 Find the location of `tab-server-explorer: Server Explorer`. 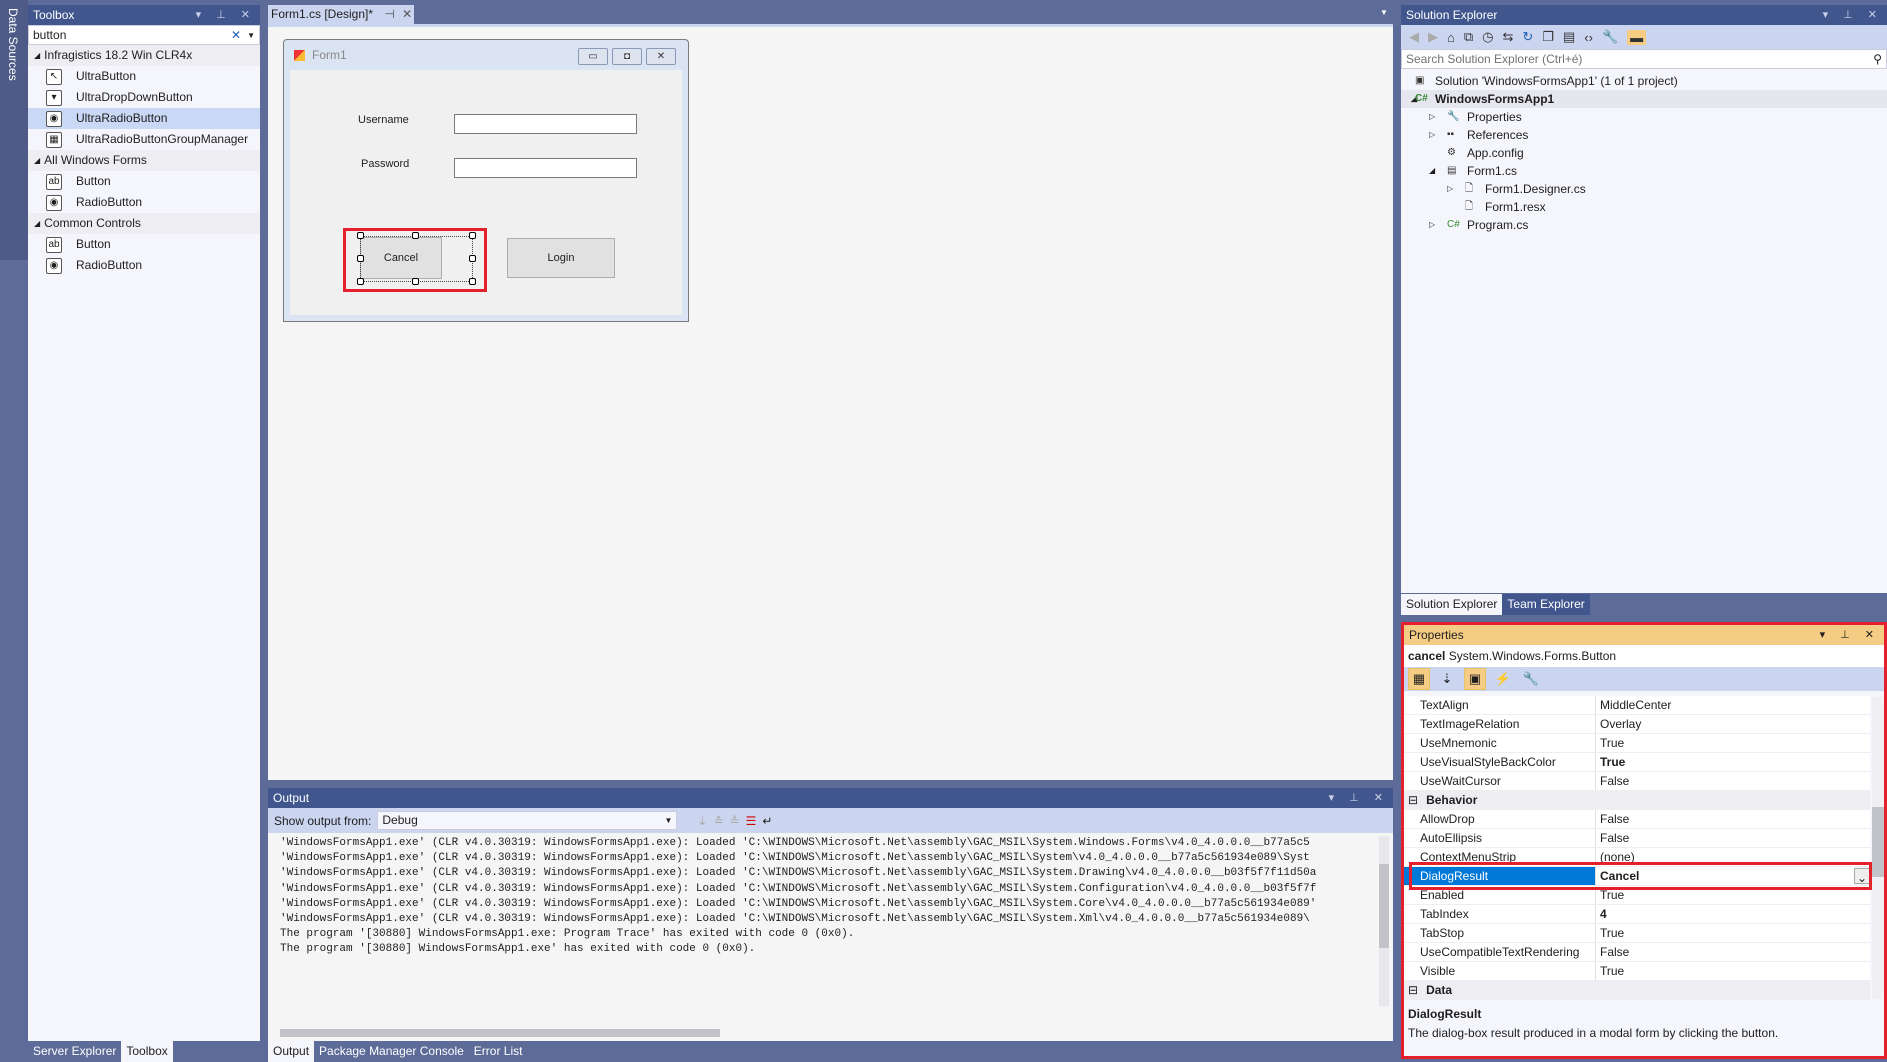

tab-server-explorer: Server Explorer is located at coordinates (74, 1051).